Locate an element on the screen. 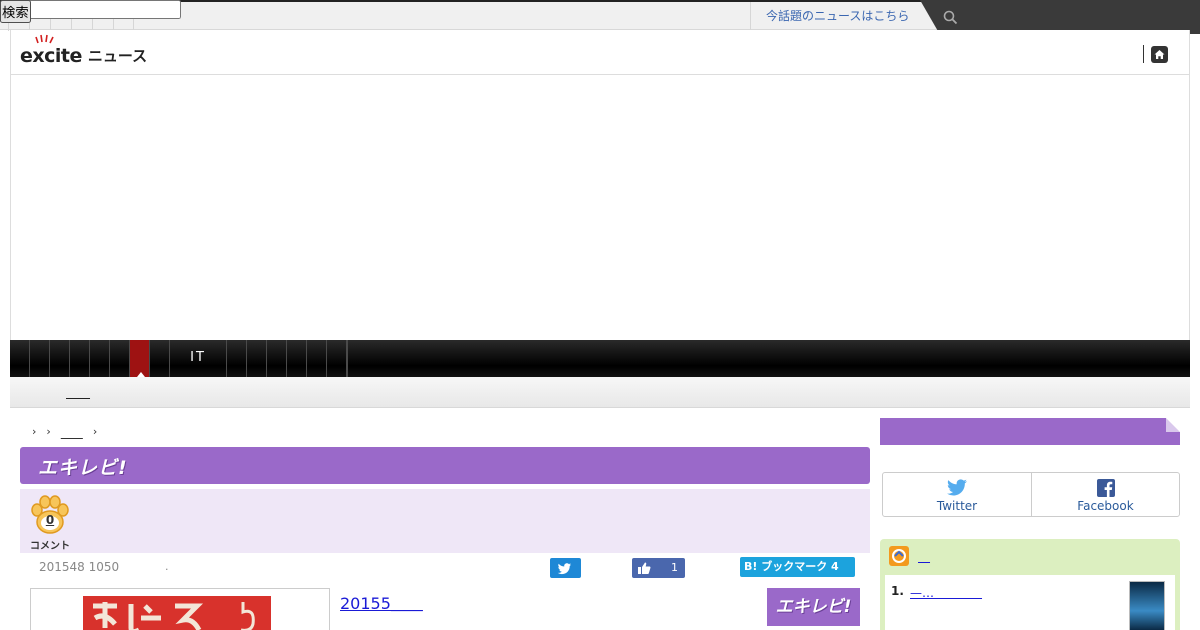 The height and width of the screenshot is (630, 1200). ranking-item-thumbnail is located at coordinates (1147, 605).